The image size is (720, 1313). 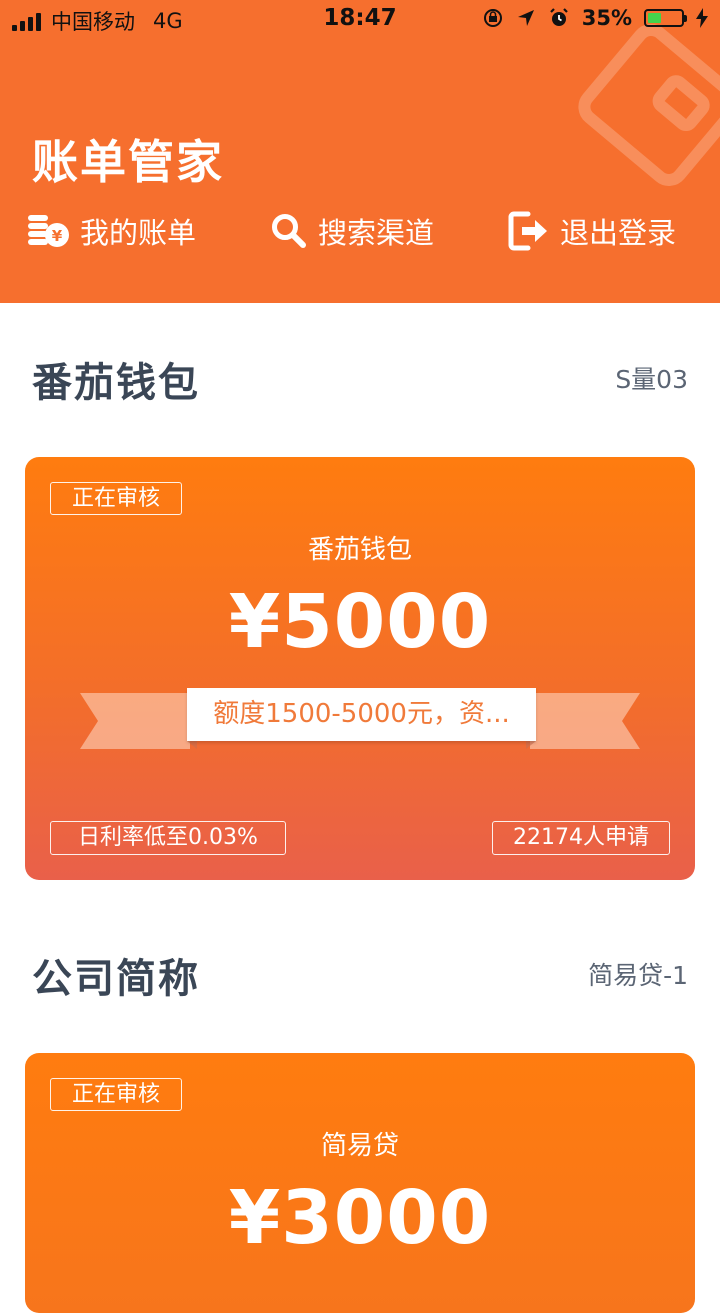 What do you see at coordinates (525, 18) in the screenshot?
I see `location-arrow-icon` at bounding box center [525, 18].